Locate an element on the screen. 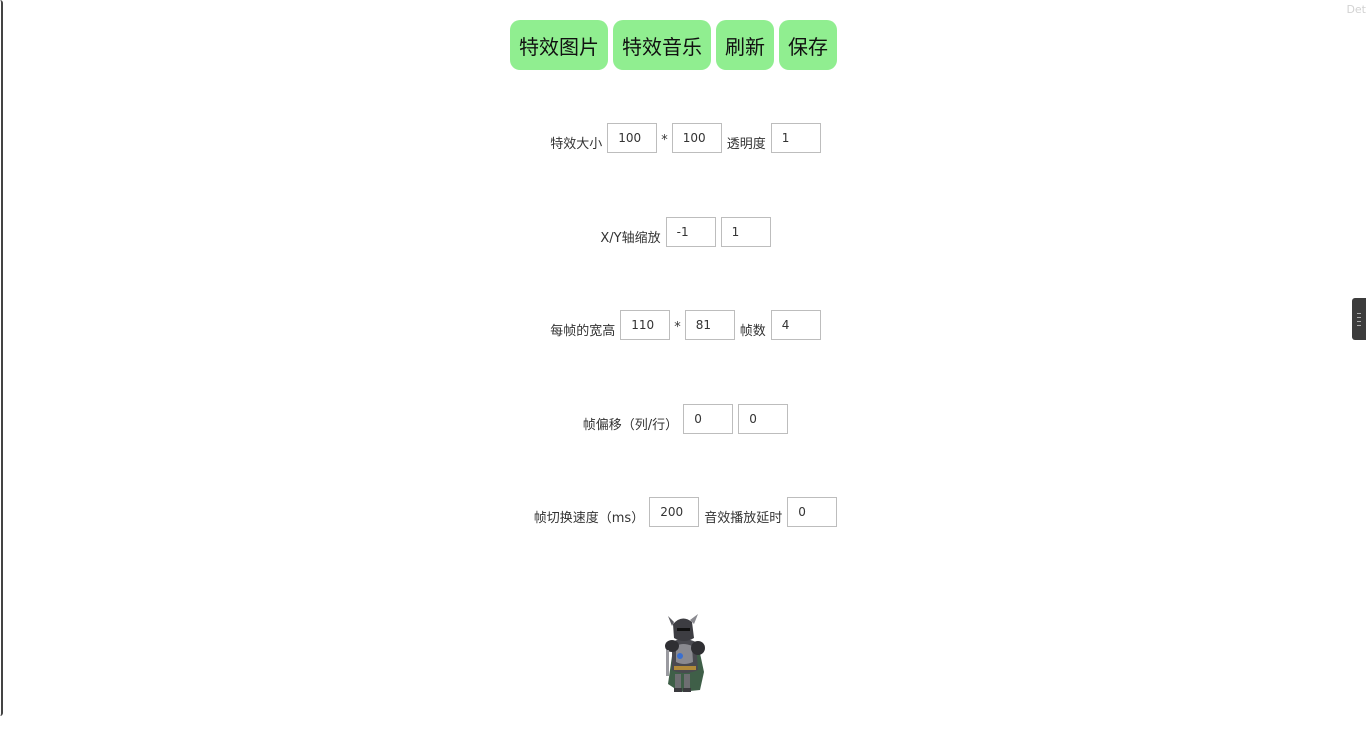  offset-row-input is located at coordinates (763, 419).